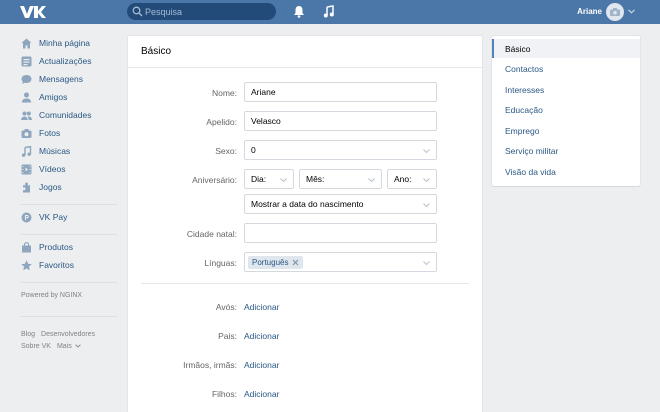 The image size is (660, 412). Describe the element at coordinates (53, 217) in the screenshot. I see `nav-label: VK Pay` at that location.